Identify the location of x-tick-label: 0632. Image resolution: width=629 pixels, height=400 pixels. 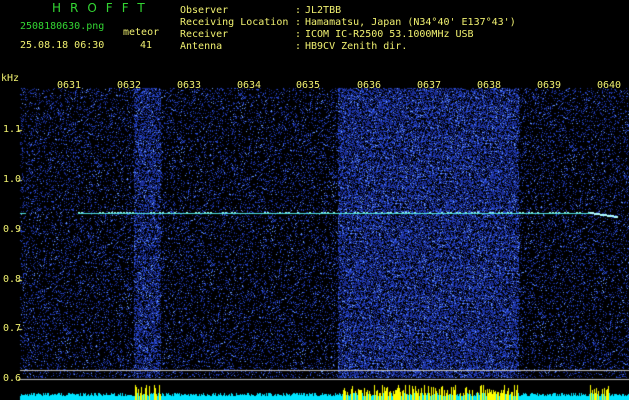
(129, 85).